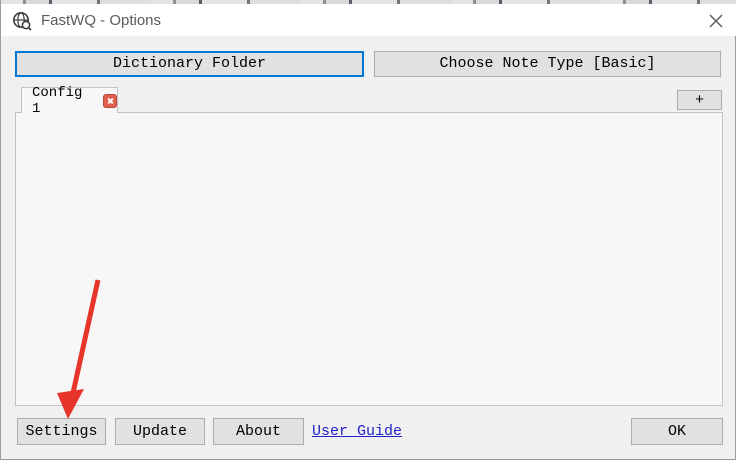 The height and width of the screenshot is (460, 736). What do you see at coordinates (357, 431) in the screenshot?
I see `user-guide-link: User Guide` at bounding box center [357, 431].